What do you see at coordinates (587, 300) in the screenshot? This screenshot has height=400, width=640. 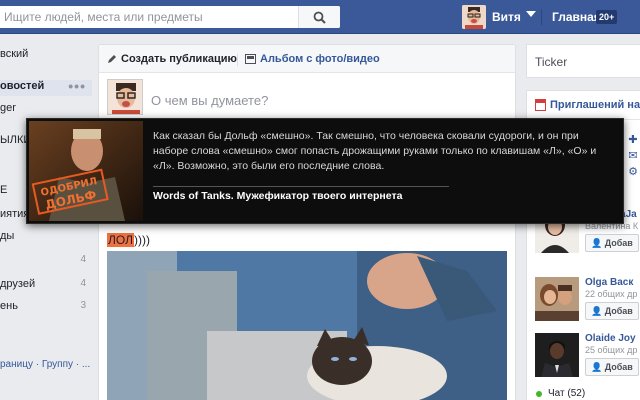 I see `friend-suggestion: Olga Васк 22 общих др 👤 Добав` at bounding box center [587, 300].